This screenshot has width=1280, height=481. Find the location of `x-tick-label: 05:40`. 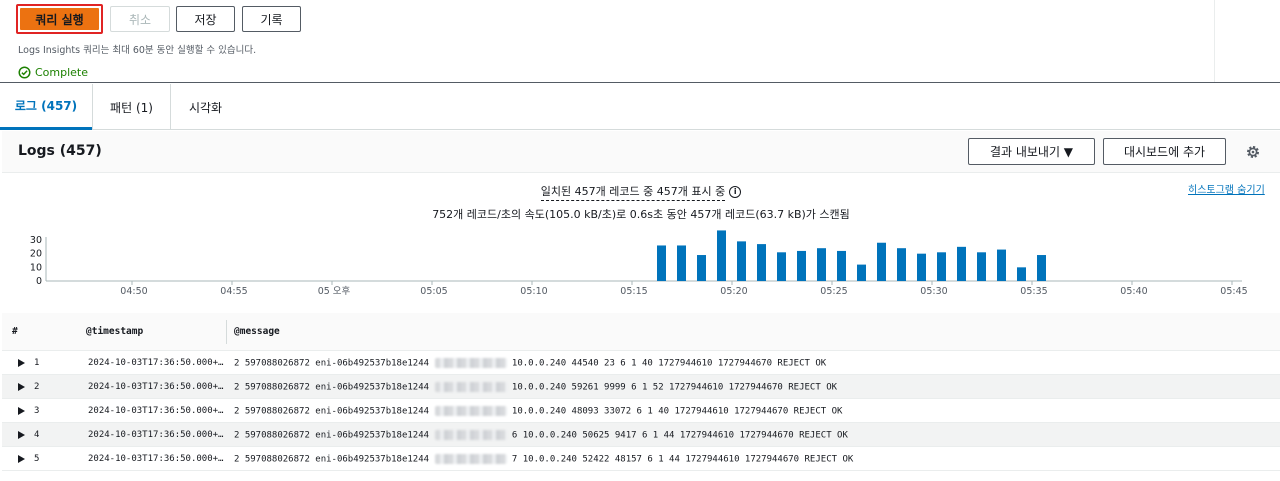

x-tick-label: 05:40 is located at coordinates (1133, 291).